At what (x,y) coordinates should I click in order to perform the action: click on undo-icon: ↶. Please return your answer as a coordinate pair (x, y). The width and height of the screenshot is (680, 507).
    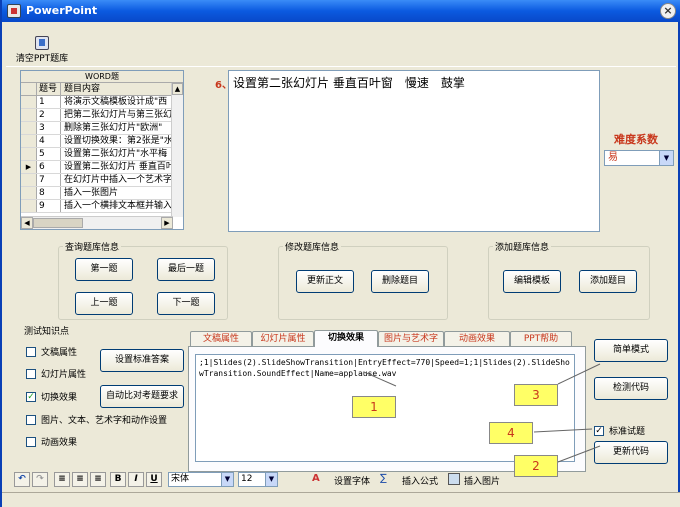
    Looking at the image, I should click on (22, 479).